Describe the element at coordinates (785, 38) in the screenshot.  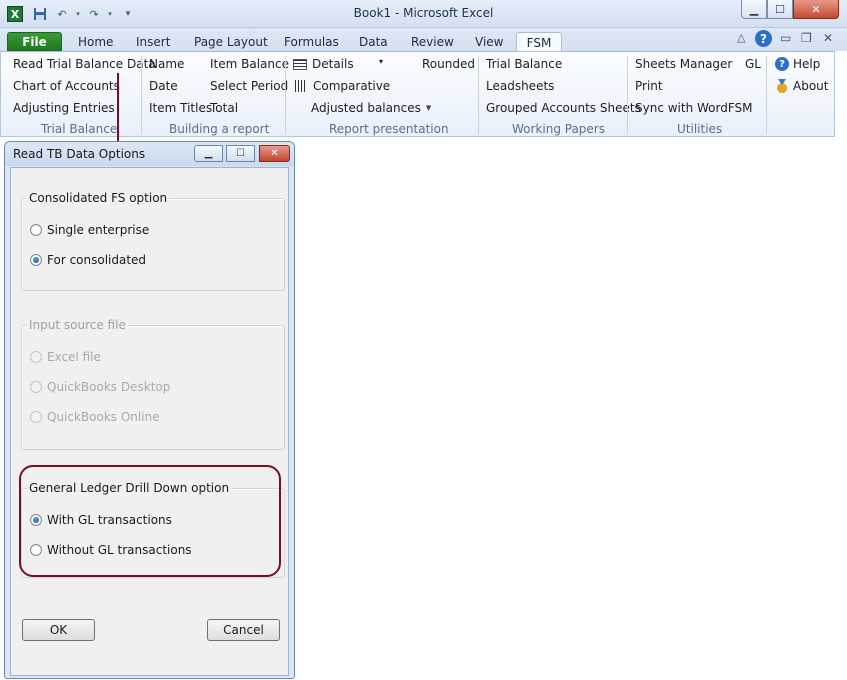
I see `workbook-minimize-icon: ▭` at that location.